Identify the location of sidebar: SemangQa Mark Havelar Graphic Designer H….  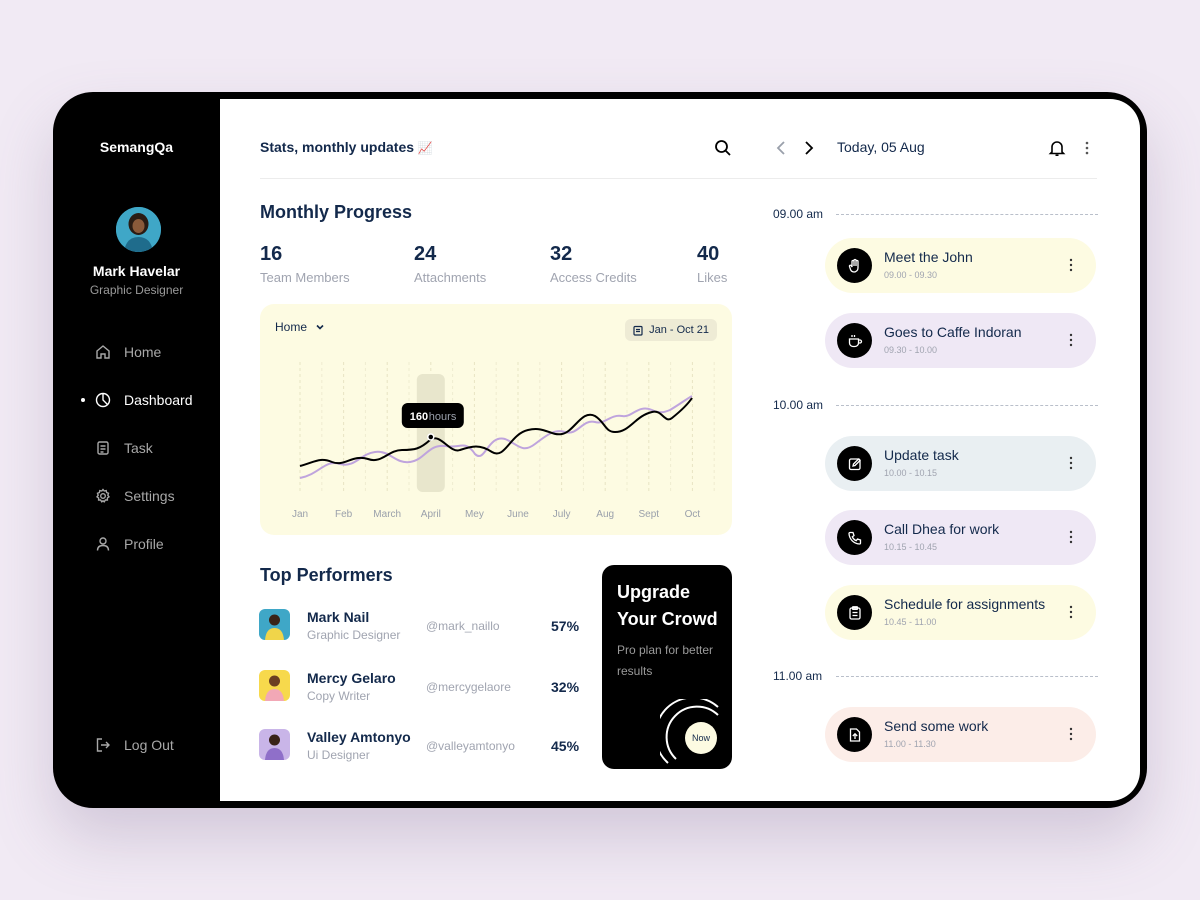
(136, 450).